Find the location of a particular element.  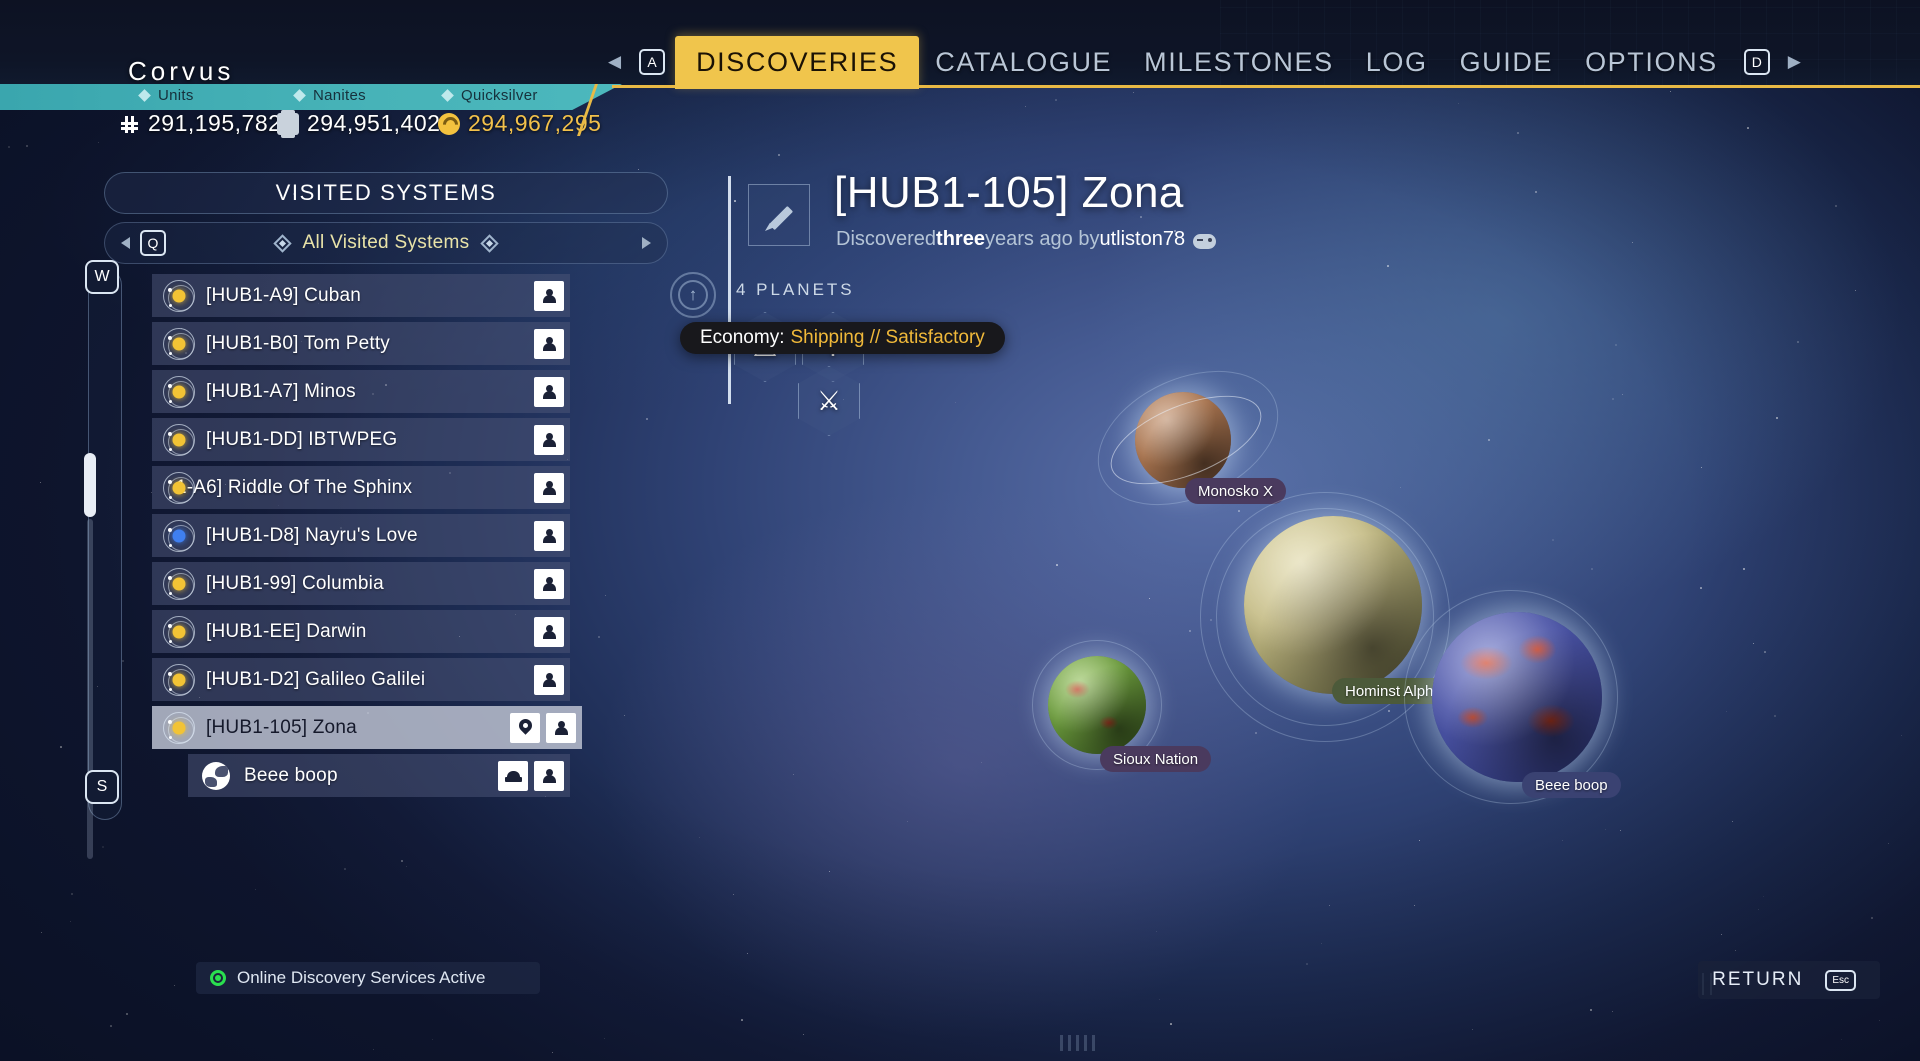

scroll-top-button: ↑ is located at coordinates (693, 295).